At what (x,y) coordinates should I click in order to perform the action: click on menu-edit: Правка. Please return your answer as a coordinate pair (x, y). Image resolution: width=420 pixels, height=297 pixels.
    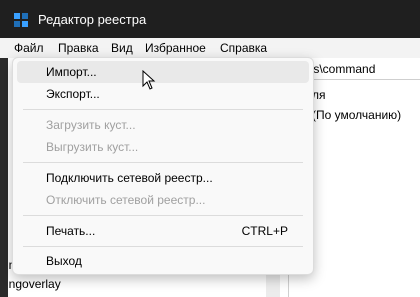
    Looking at the image, I should click on (78, 48).